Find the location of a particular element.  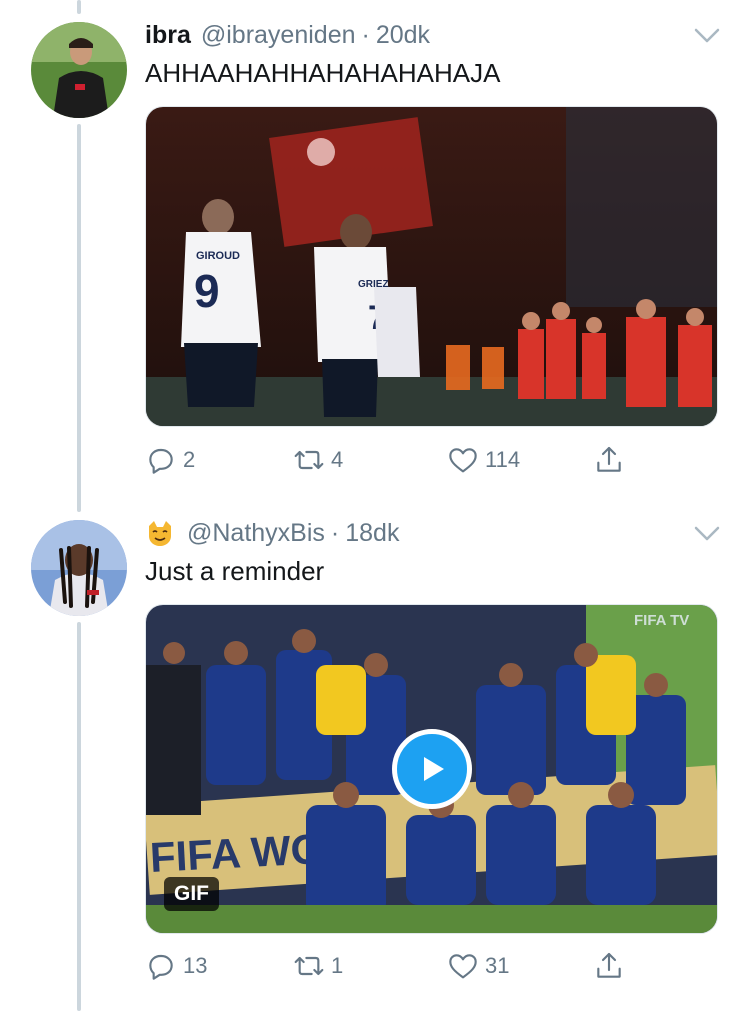

timestamp: 18dk is located at coordinates (372, 533).